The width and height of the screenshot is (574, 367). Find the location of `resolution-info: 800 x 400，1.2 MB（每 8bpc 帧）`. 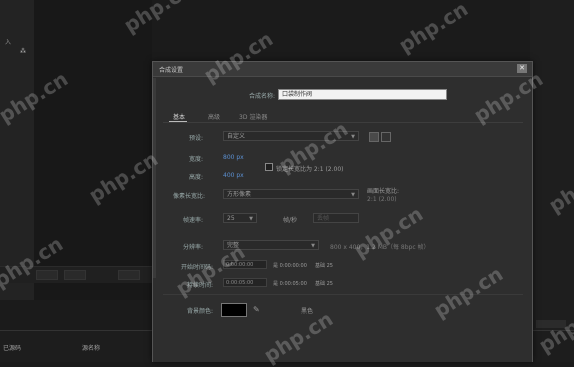

resolution-info: 800 x 400，1.2 MB（每 8bpc 帧） is located at coordinates (380, 247).